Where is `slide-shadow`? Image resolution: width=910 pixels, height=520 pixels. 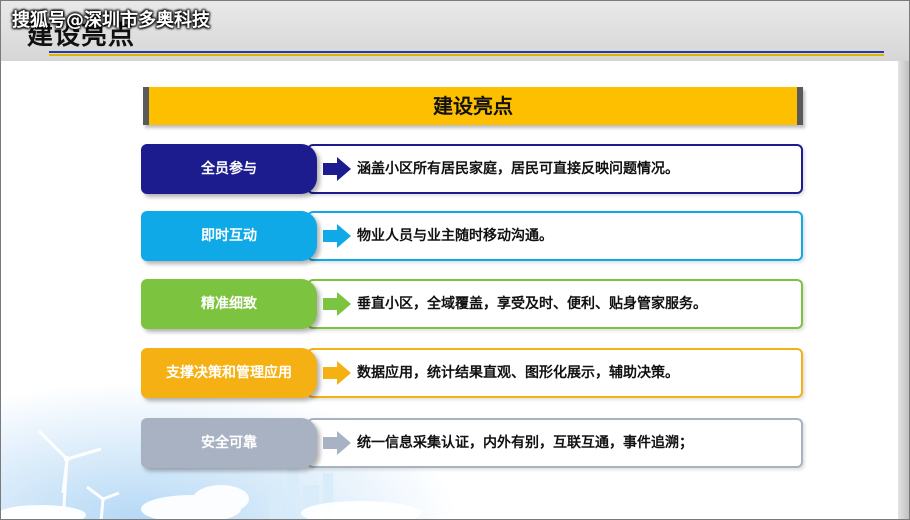 slide-shadow is located at coordinates (903, 290).